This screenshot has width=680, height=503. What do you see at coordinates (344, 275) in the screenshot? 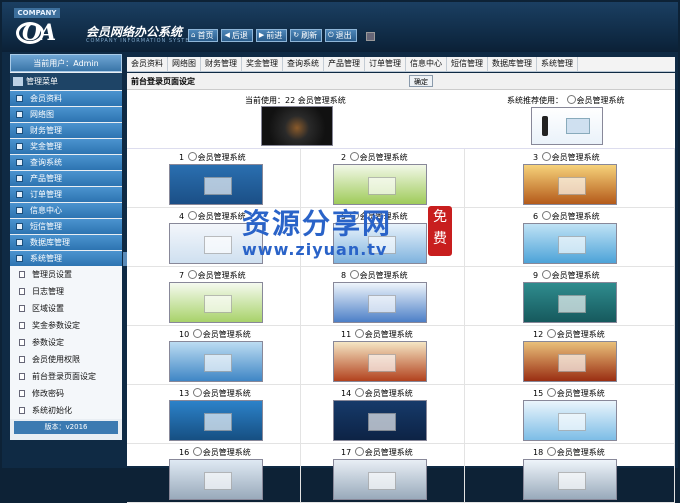
I see `template-number: 8` at bounding box center [344, 275].